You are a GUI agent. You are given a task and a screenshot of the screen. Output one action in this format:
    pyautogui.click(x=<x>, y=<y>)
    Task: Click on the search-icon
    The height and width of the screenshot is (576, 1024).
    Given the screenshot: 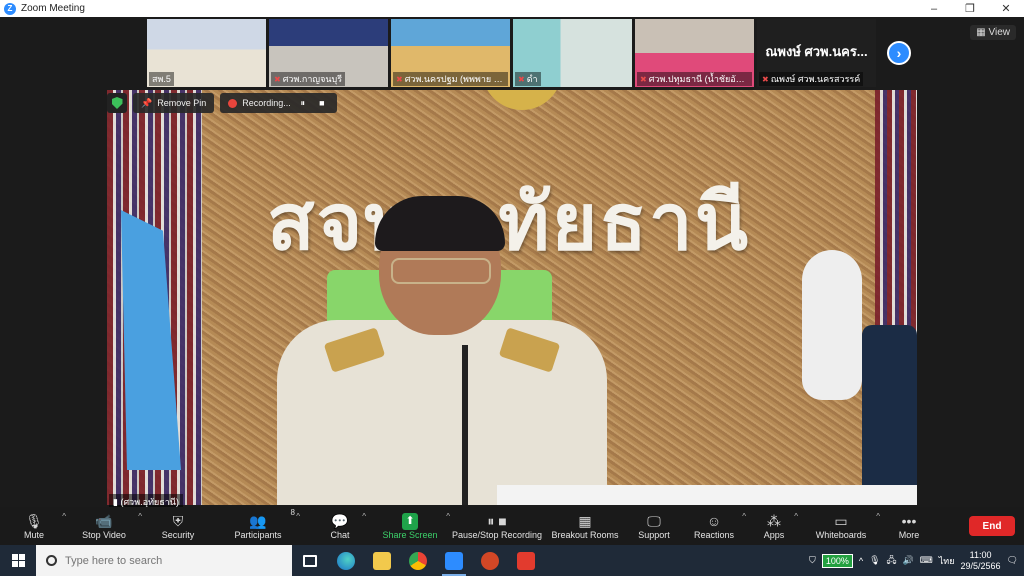 What is the action you would take?
    pyautogui.click(x=51, y=560)
    